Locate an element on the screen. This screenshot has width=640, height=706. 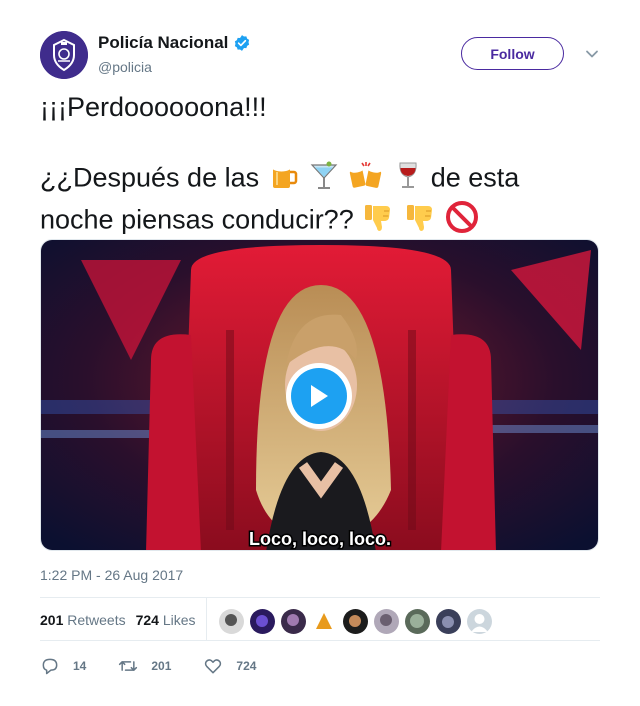
tweet-line-2-mid: de esta is located at coordinates (475, 177).